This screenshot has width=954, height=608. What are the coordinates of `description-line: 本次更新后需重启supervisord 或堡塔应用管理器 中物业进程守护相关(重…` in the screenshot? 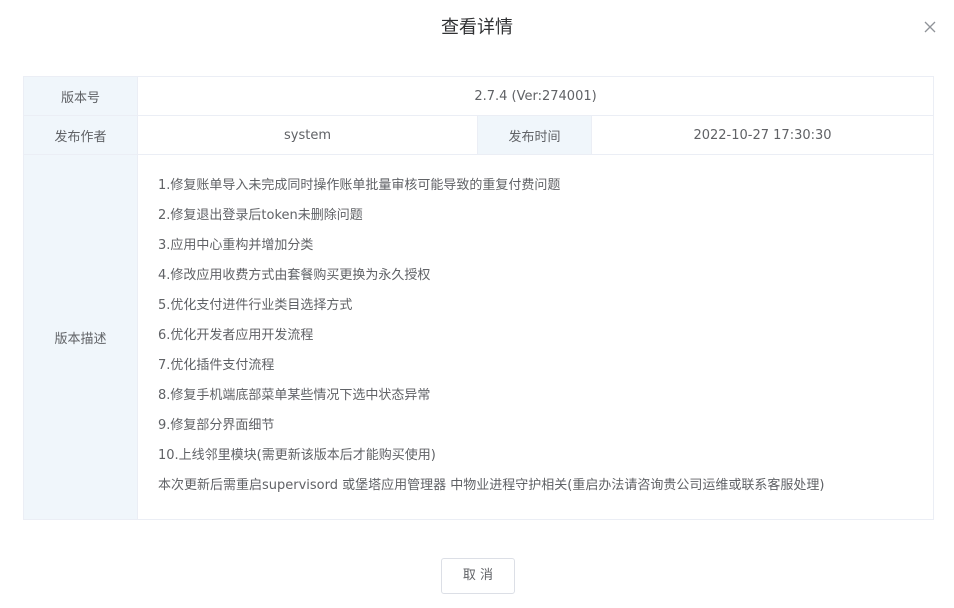 It's located at (491, 485).